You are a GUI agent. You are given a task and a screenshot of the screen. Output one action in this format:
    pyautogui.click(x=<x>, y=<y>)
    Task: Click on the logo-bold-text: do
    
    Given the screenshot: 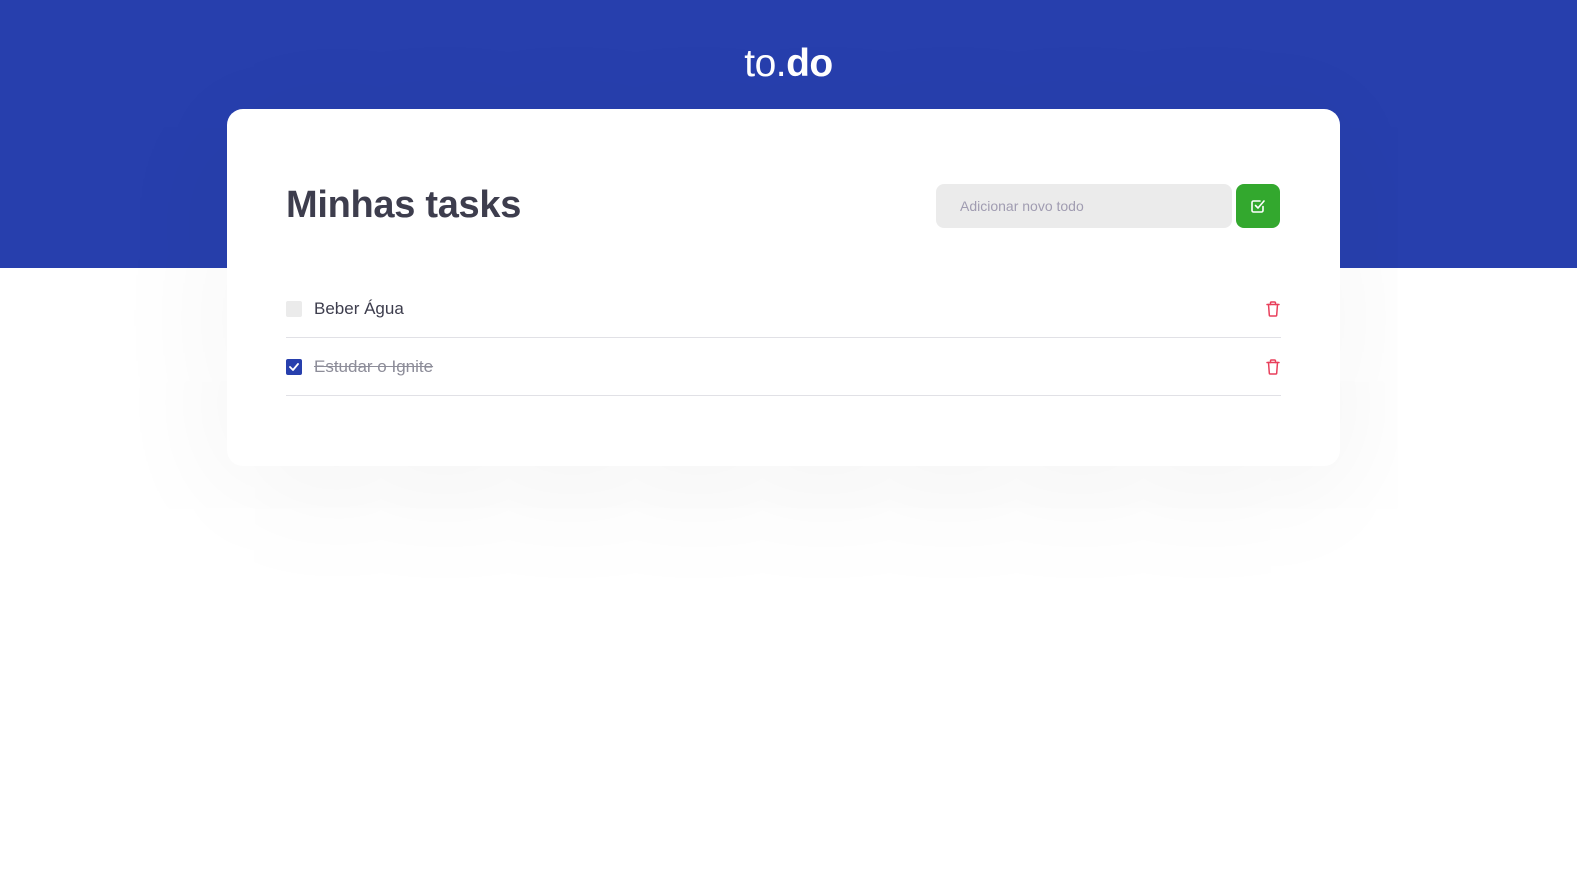 What is the action you would take?
    pyautogui.click(x=809, y=63)
    